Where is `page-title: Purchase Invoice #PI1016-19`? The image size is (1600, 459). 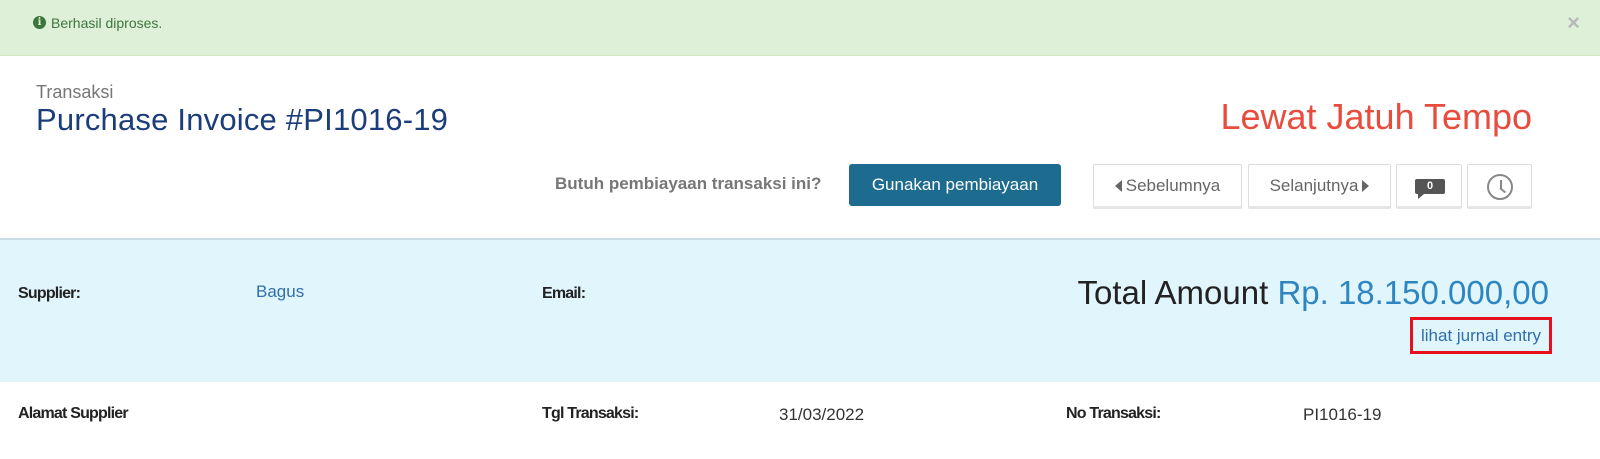
page-title: Purchase Invoice #PI1016-19 is located at coordinates (242, 119).